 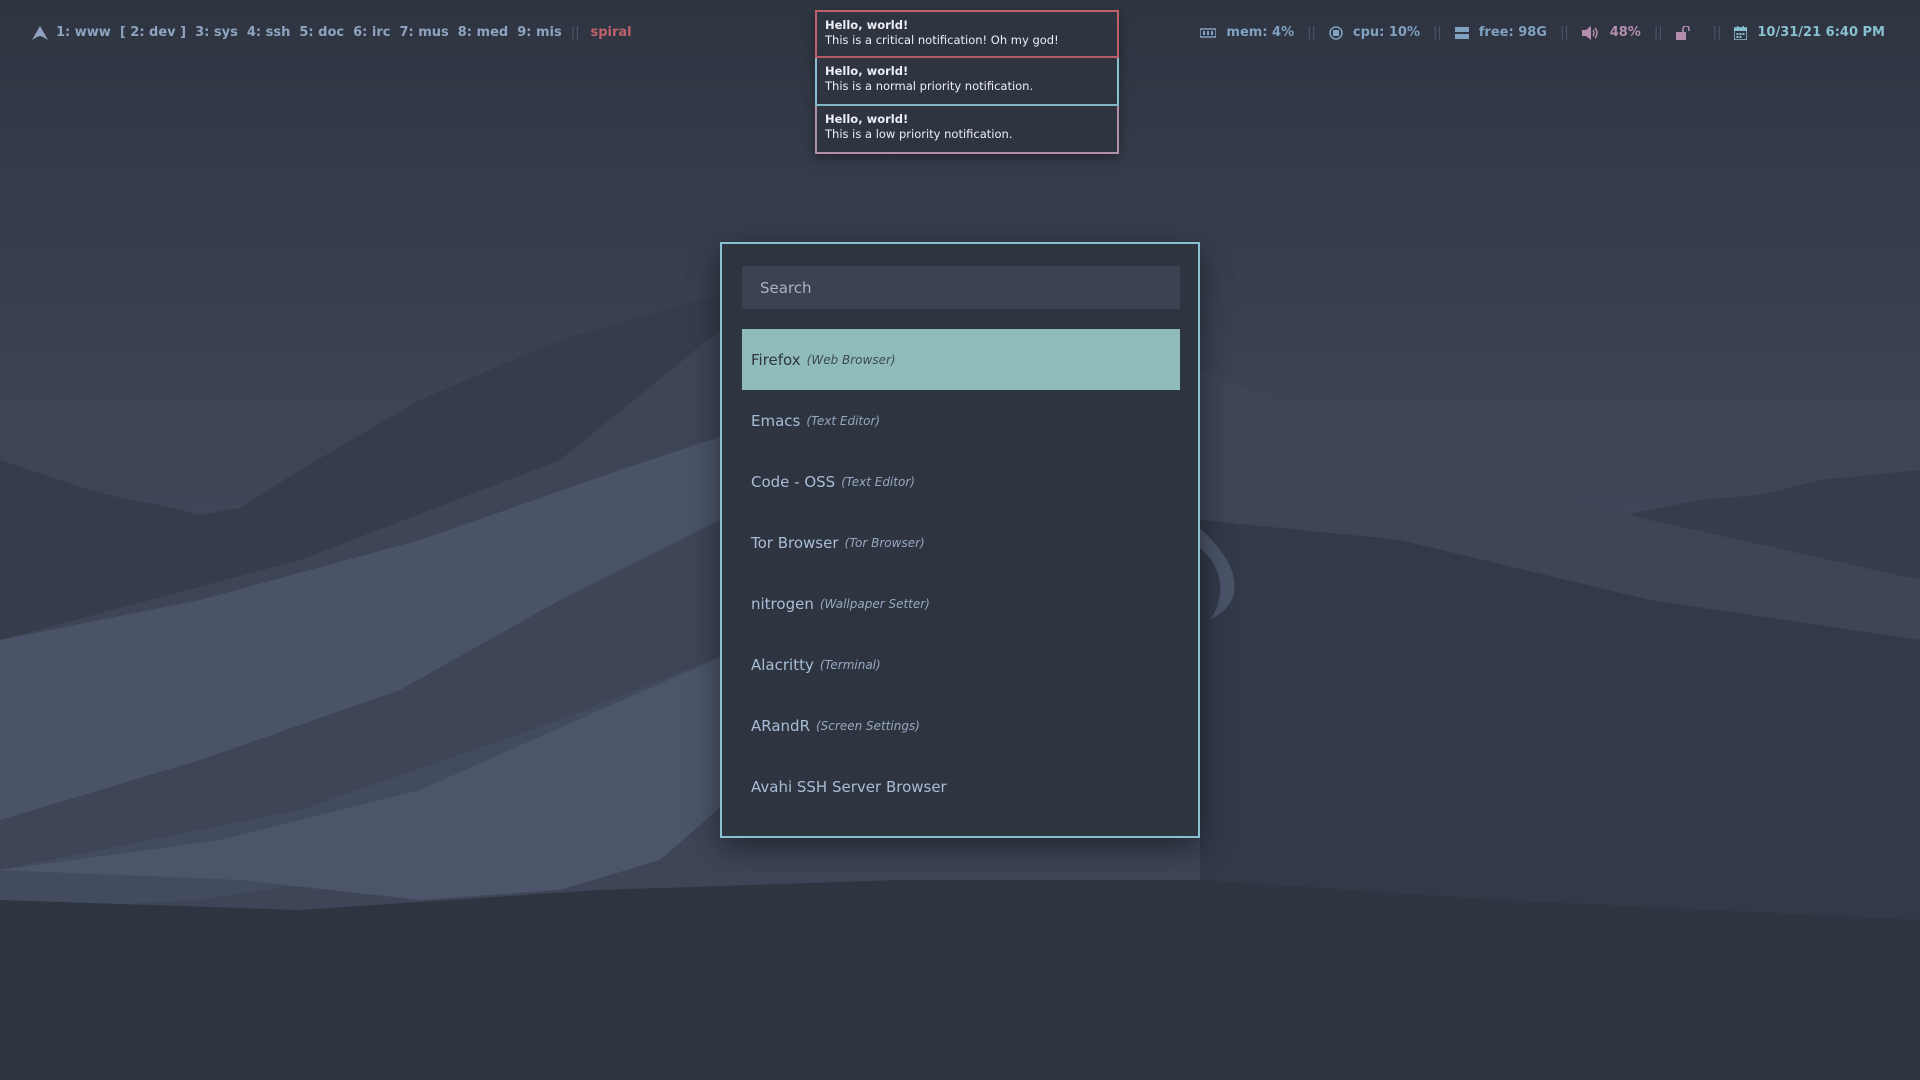 I want to click on result-name: Tor Browser, so click(x=795, y=542).